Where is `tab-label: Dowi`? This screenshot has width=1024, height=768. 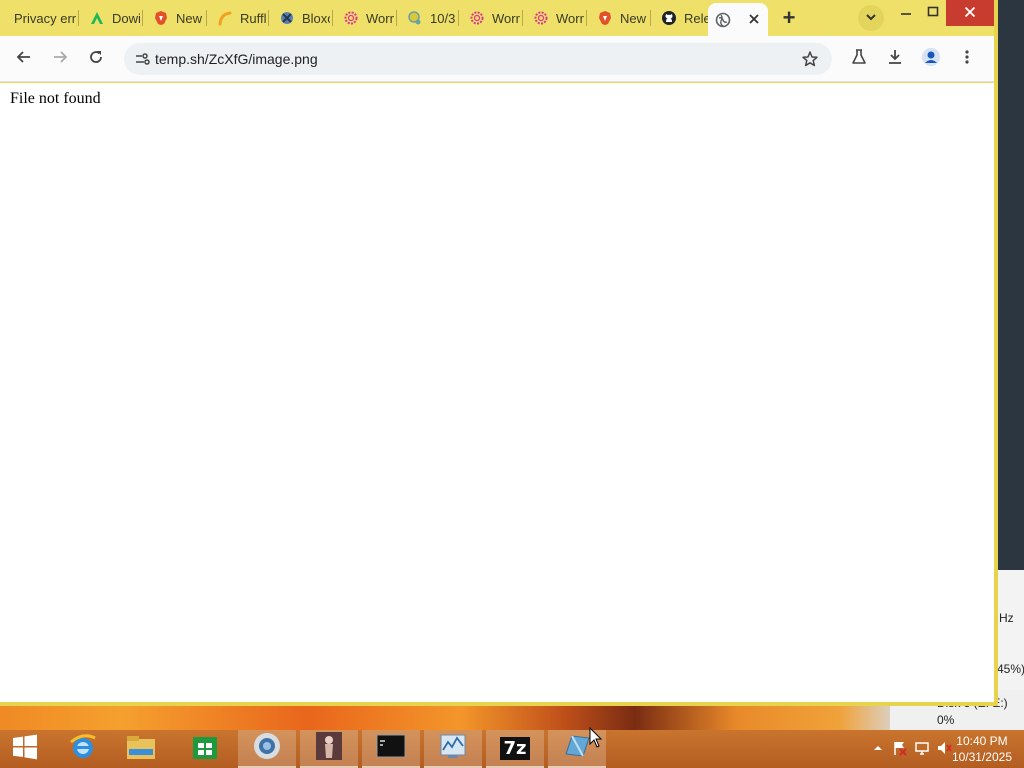 tab-label: Dowi is located at coordinates (126, 18).